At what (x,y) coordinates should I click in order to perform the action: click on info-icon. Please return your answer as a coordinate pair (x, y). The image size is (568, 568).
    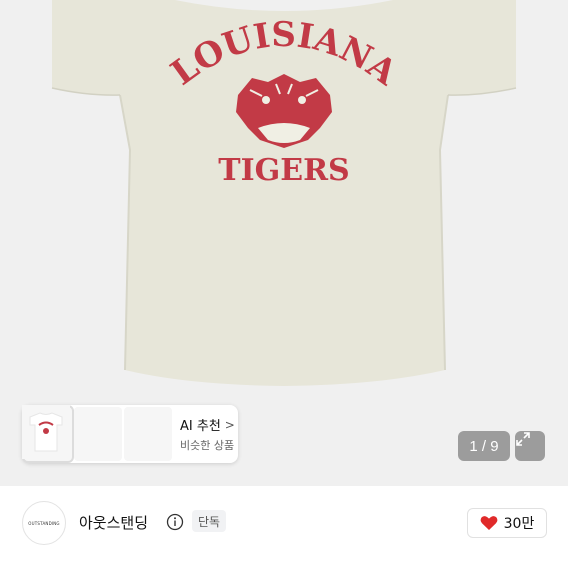
    Looking at the image, I should click on (175, 522).